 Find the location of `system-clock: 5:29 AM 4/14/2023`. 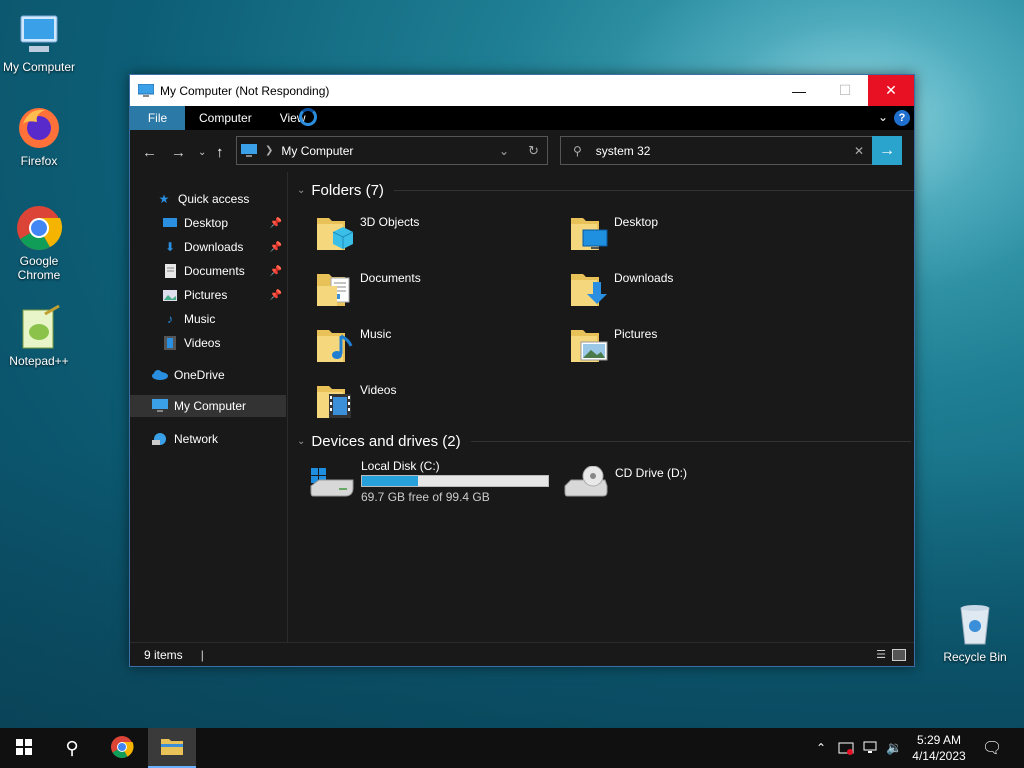

system-clock: 5:29 AM 4/14/2023 is located at coordinates (939, 748).